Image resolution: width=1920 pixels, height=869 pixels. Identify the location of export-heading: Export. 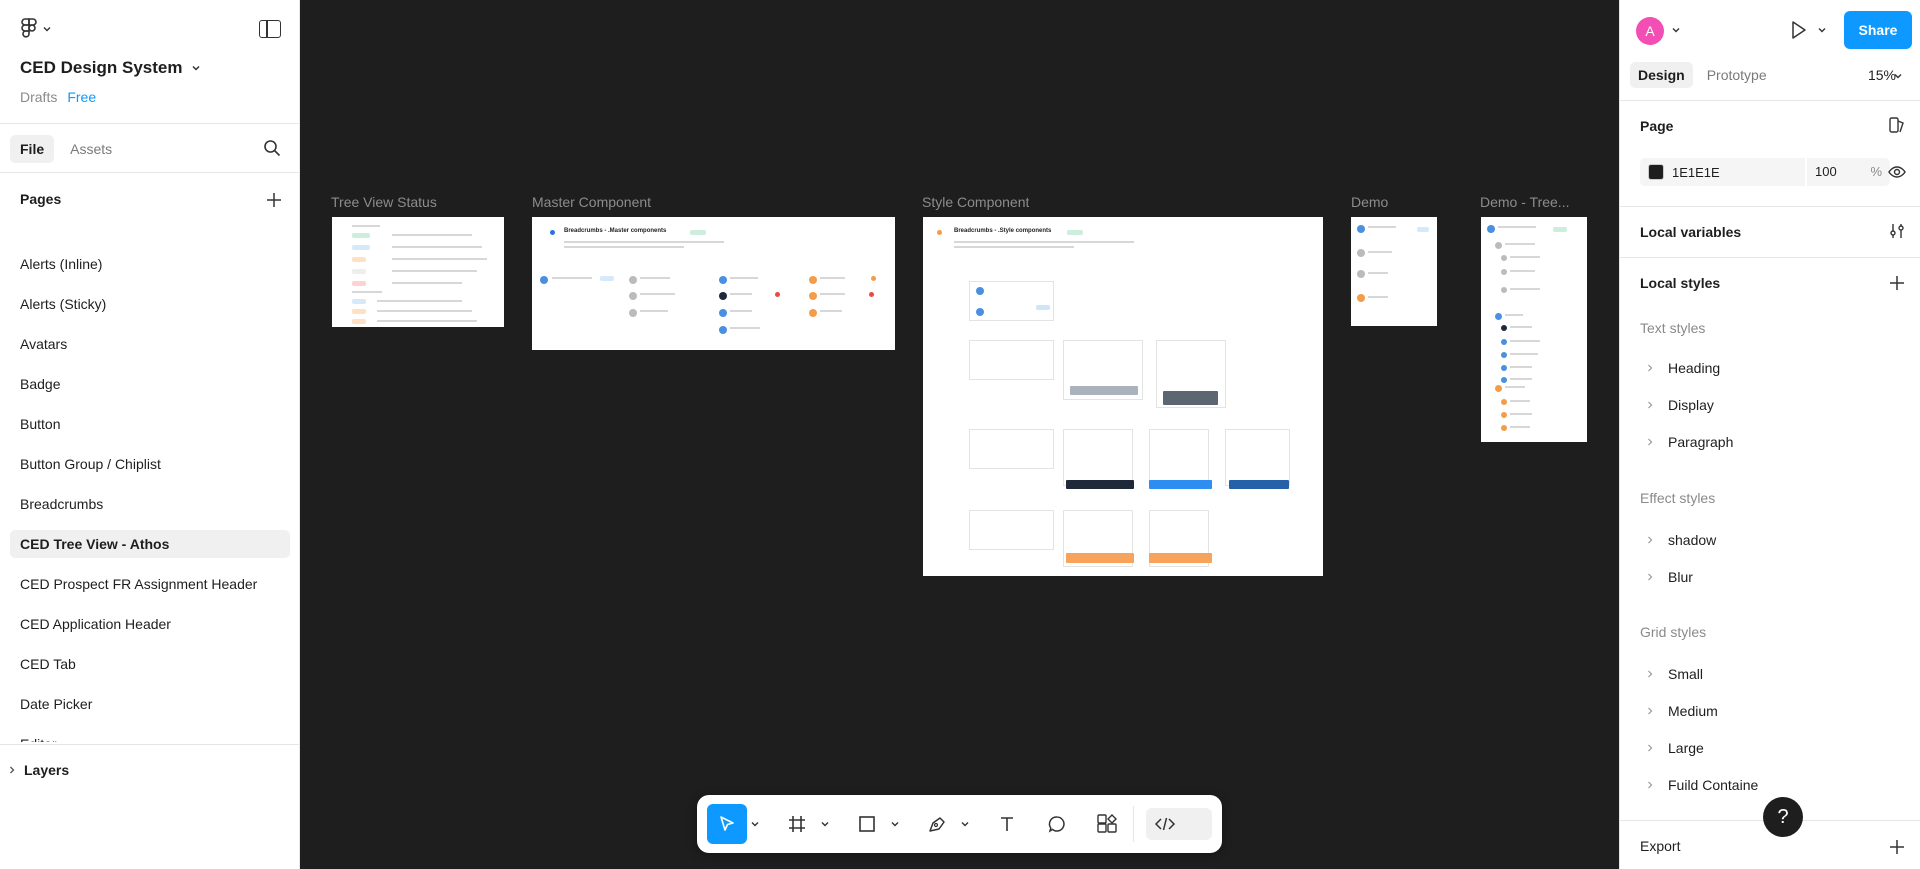
(1660, 846).